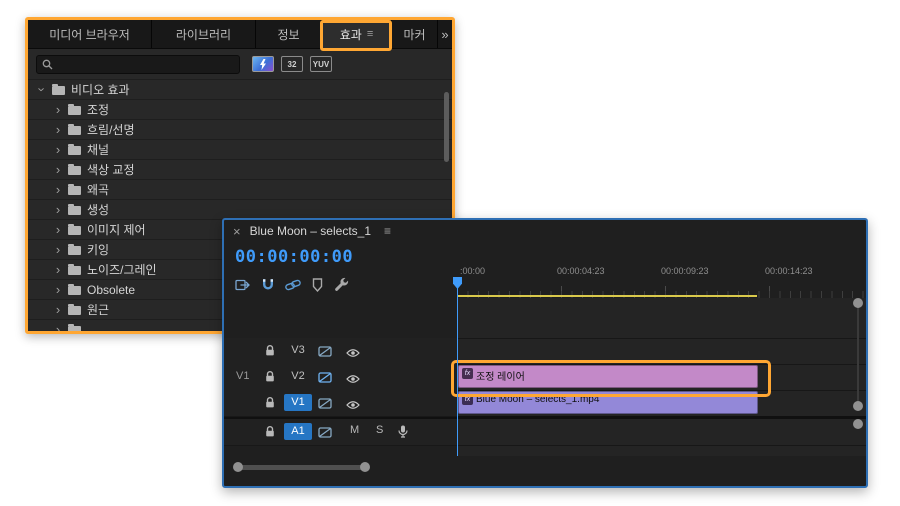 The height and width of the screenshot is (506, 900). What do you see at coordinates (500, 377) in the screenshot?
I see `clip-label: 조정 레이어` at bounding box center [500, 377].